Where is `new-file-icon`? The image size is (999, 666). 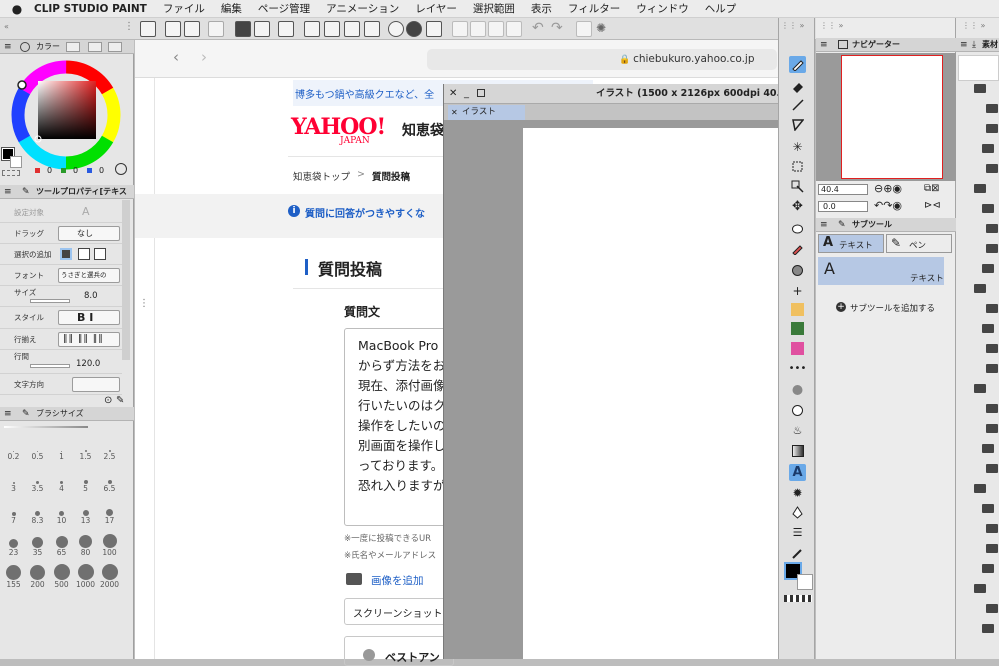 new-file-icon is located at coordinates (173, 29).